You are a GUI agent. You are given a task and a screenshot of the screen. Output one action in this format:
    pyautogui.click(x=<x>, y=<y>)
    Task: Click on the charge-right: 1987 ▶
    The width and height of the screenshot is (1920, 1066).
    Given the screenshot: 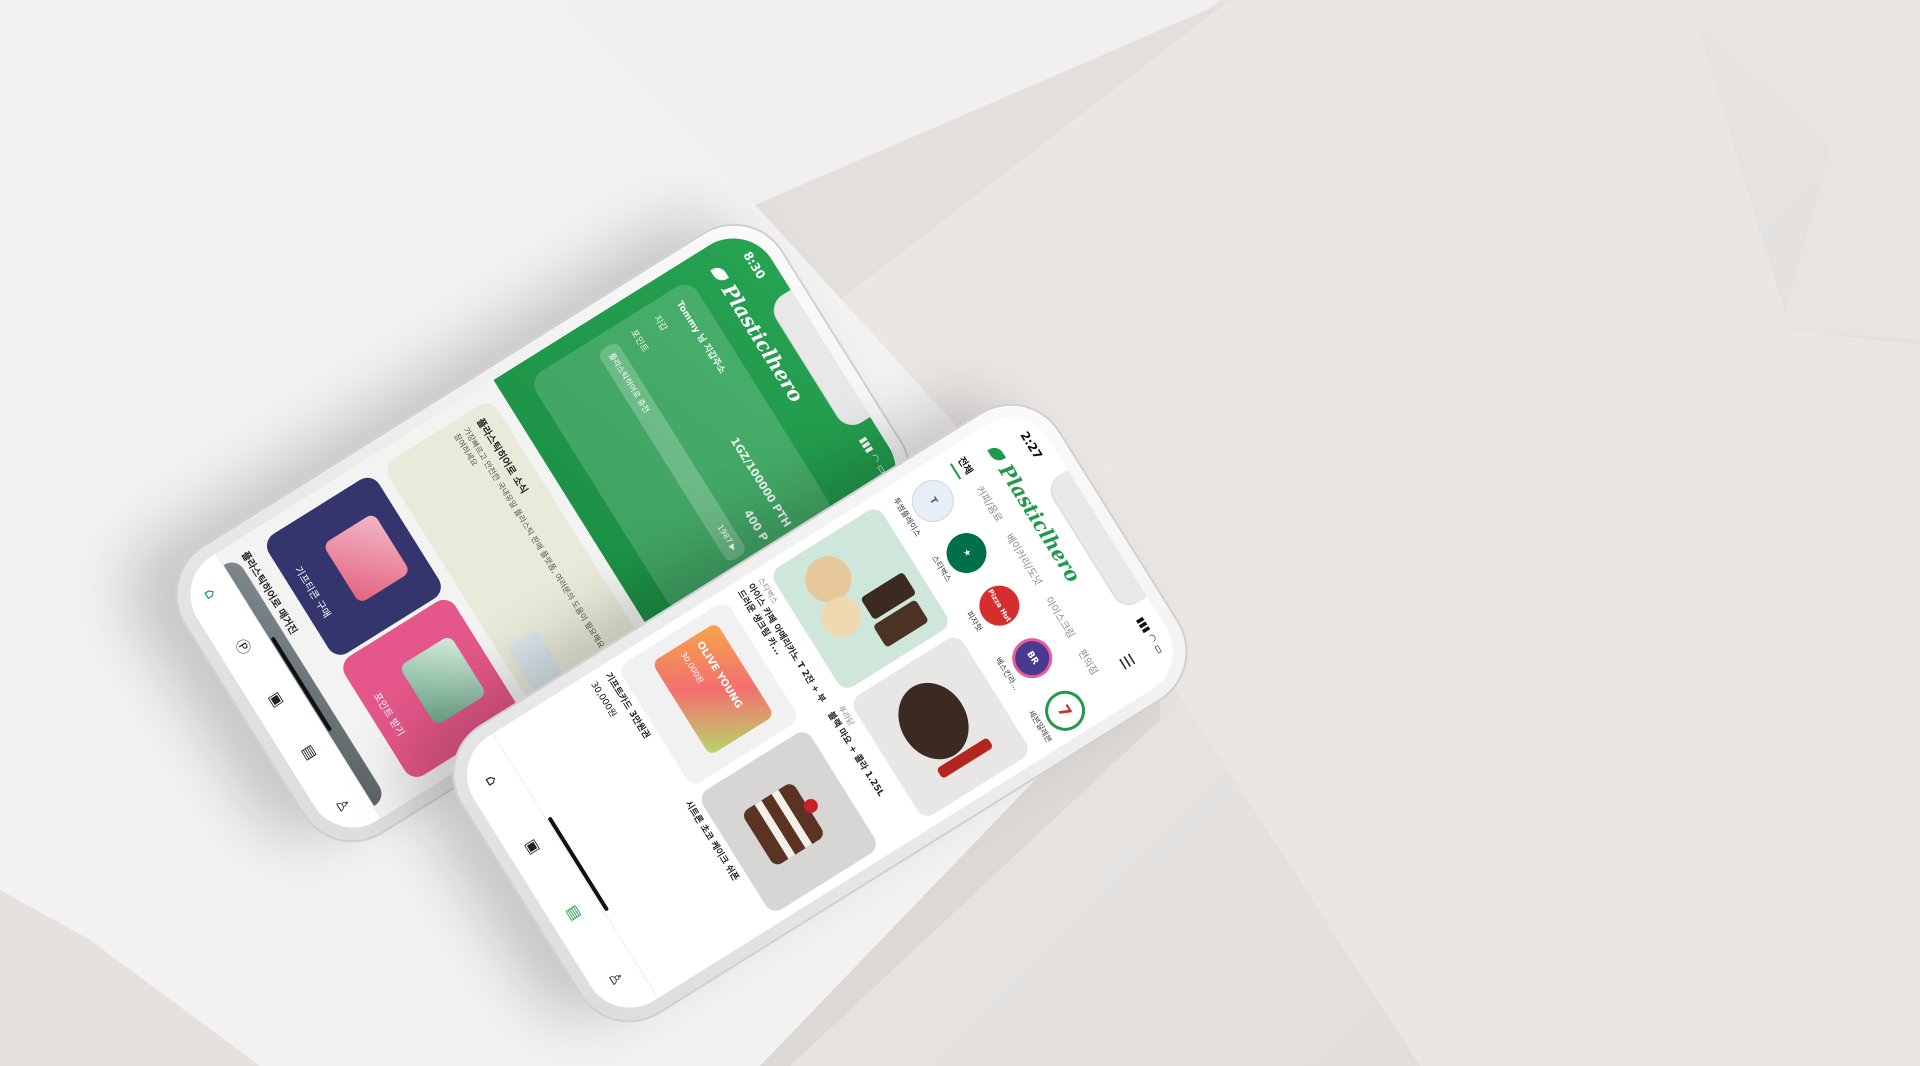 What is the action you would take?
    pyautogui.click(x=727, y=537)
    